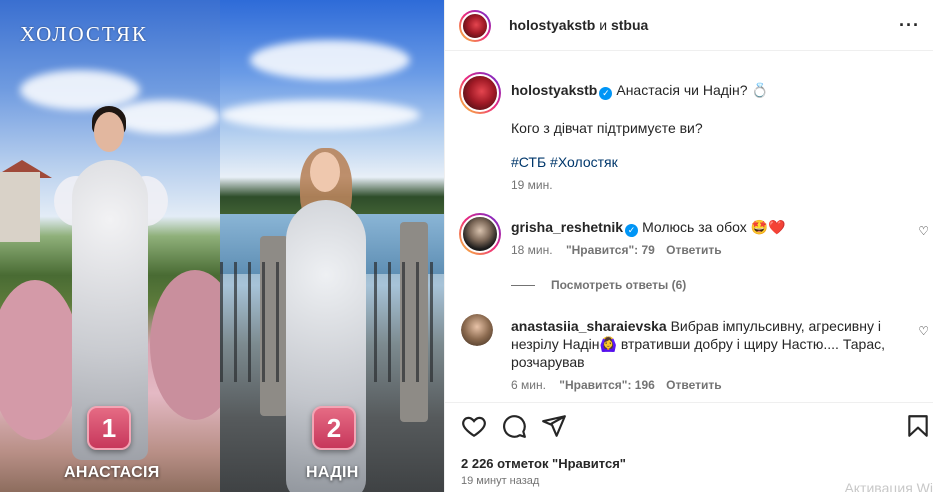 This screenshot has height=492, width=933. What do you see at coordinates (112, 472) in the screenshot?
I see `contestant-name-1: АНАСТАСІЯ` at bounding box center [112, 472].